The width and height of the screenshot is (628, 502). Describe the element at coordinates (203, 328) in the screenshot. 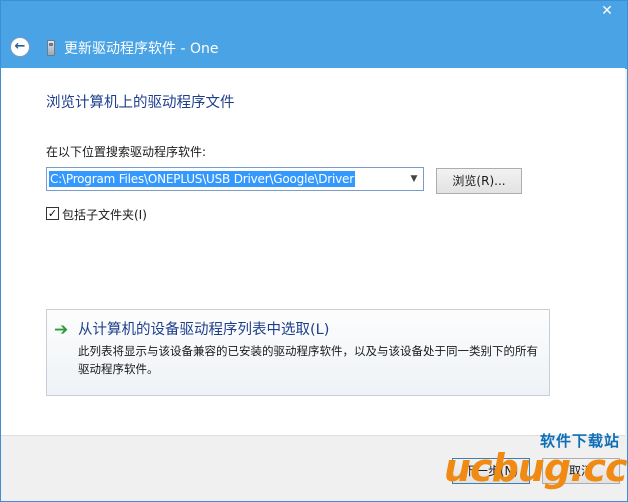

I see `pick-from-list-title: 从计算机的设备驱动程序列表中选取(L)` at that location.